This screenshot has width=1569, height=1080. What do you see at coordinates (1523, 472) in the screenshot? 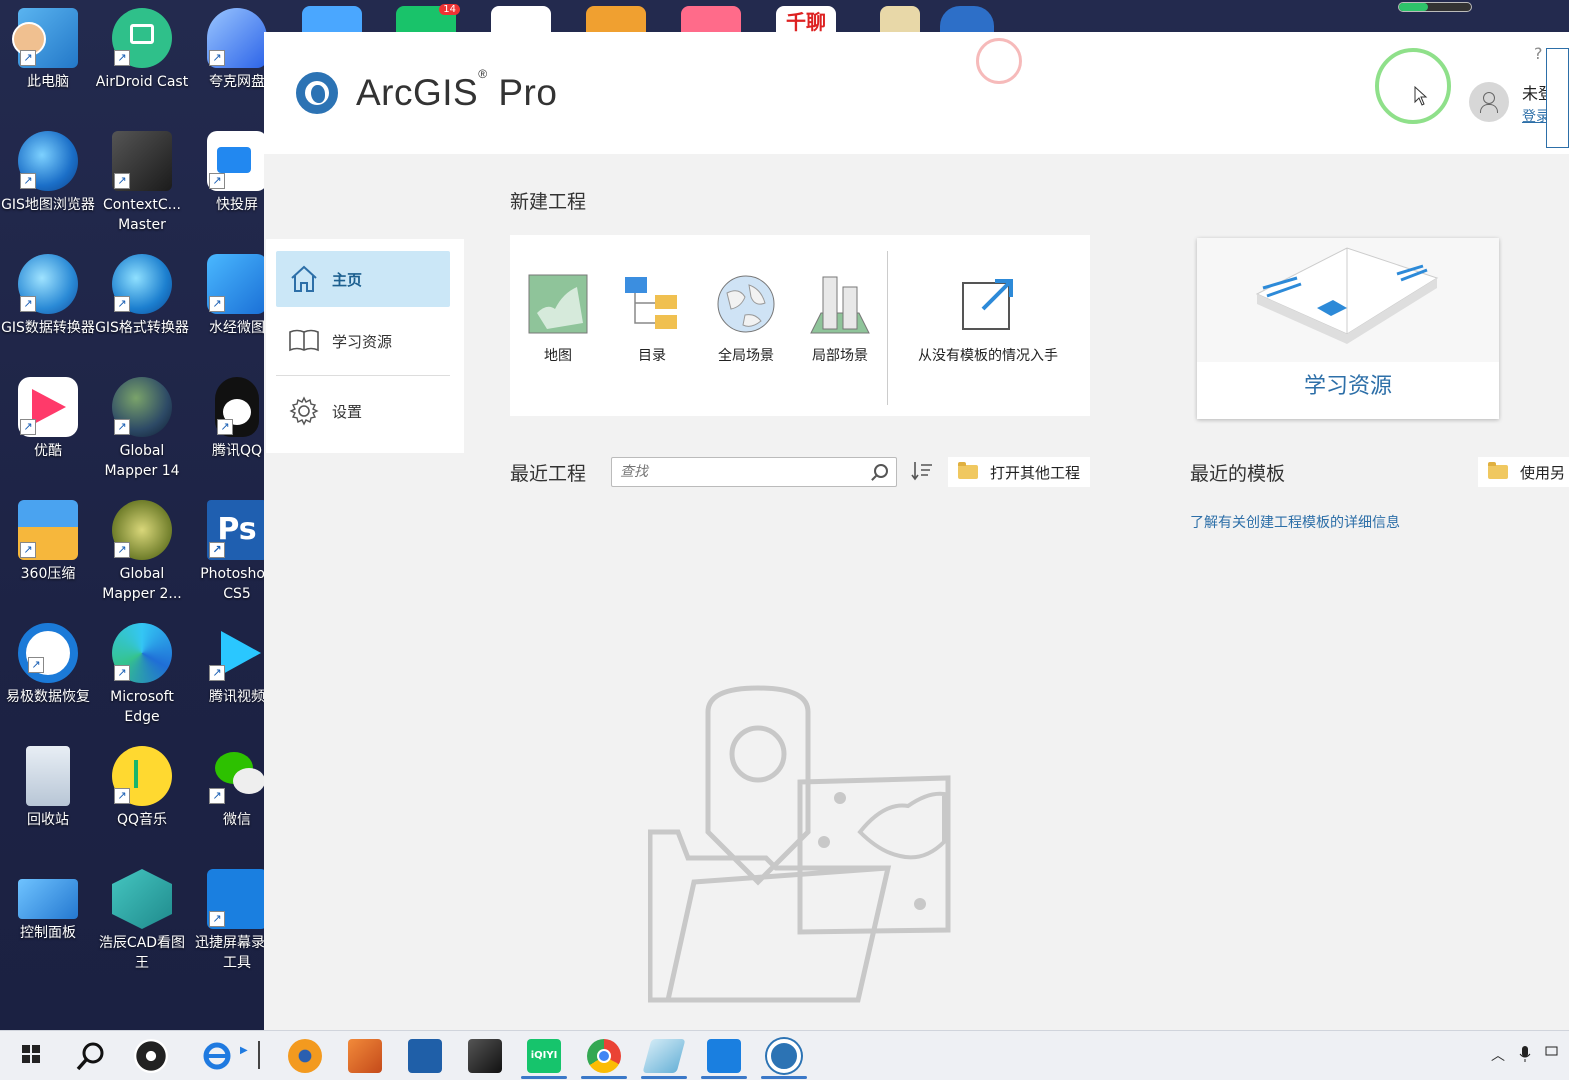
I see `use-other-template-button: 使用另` at bounding box center [1523, 472].